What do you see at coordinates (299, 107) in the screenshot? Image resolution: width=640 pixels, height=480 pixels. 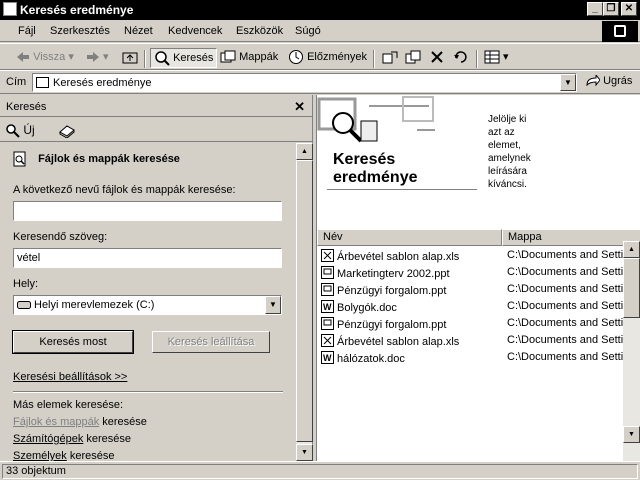 I see `close-pane-icon: ✕` at bounding box center [299, 107].